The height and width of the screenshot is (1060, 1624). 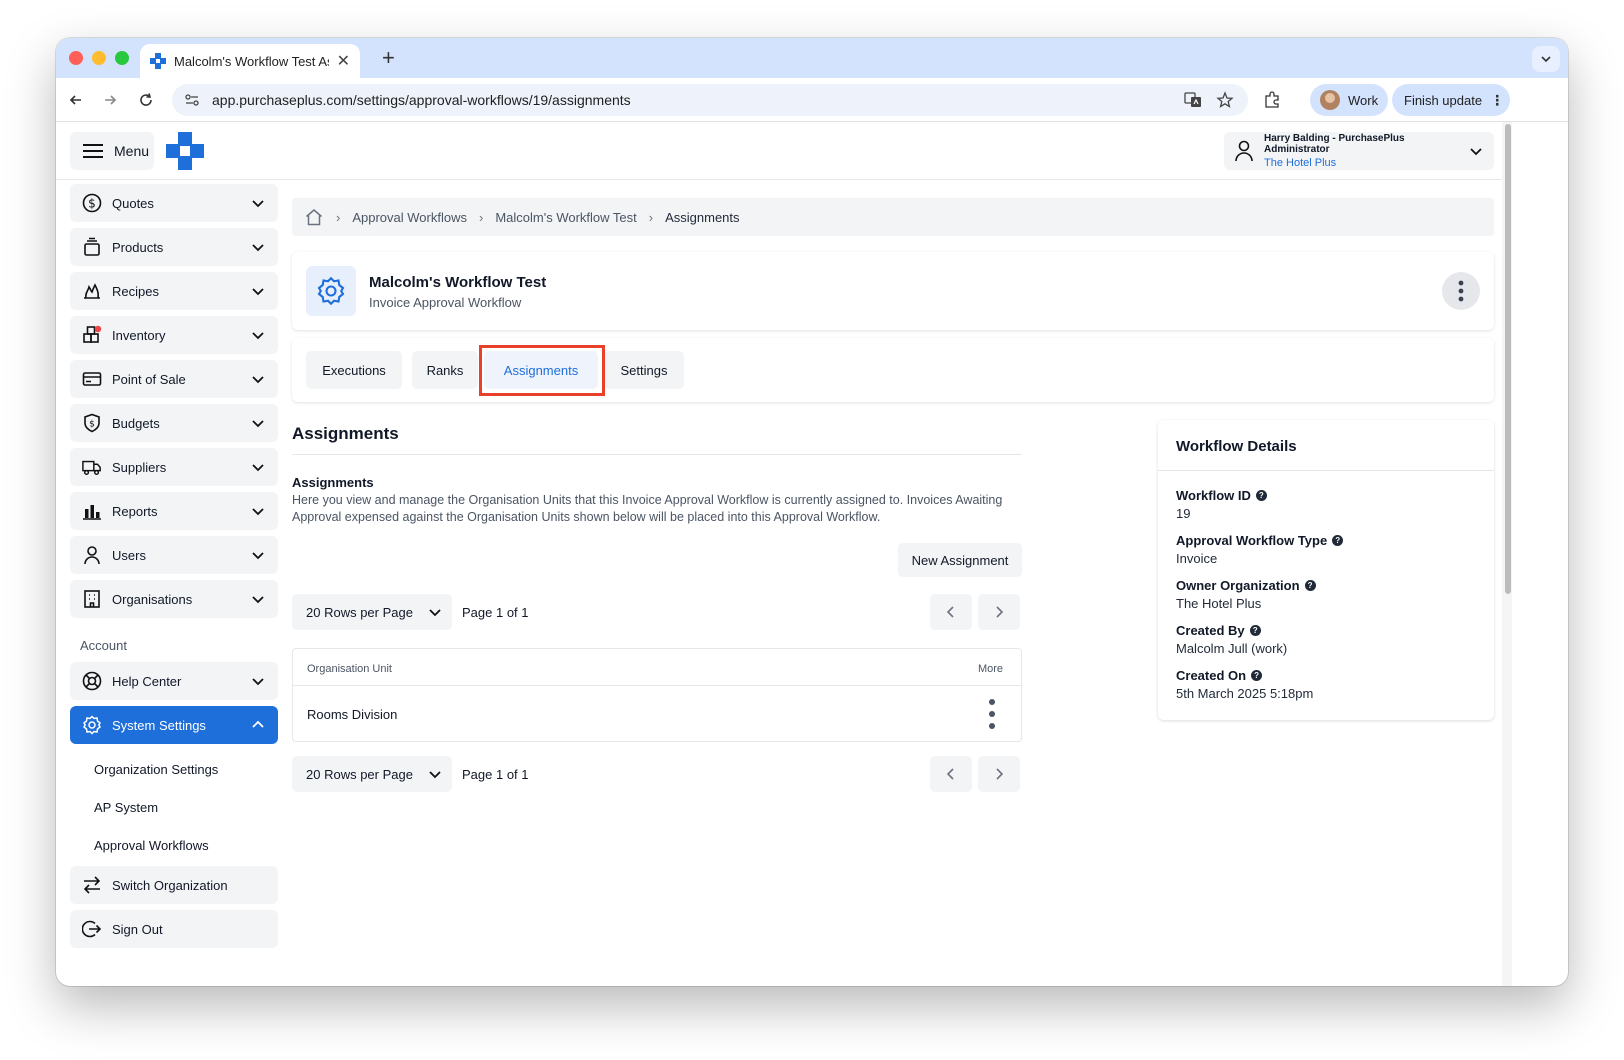 I want to click on sidebar-item-label: Quotes, so click(x=133, y=203).